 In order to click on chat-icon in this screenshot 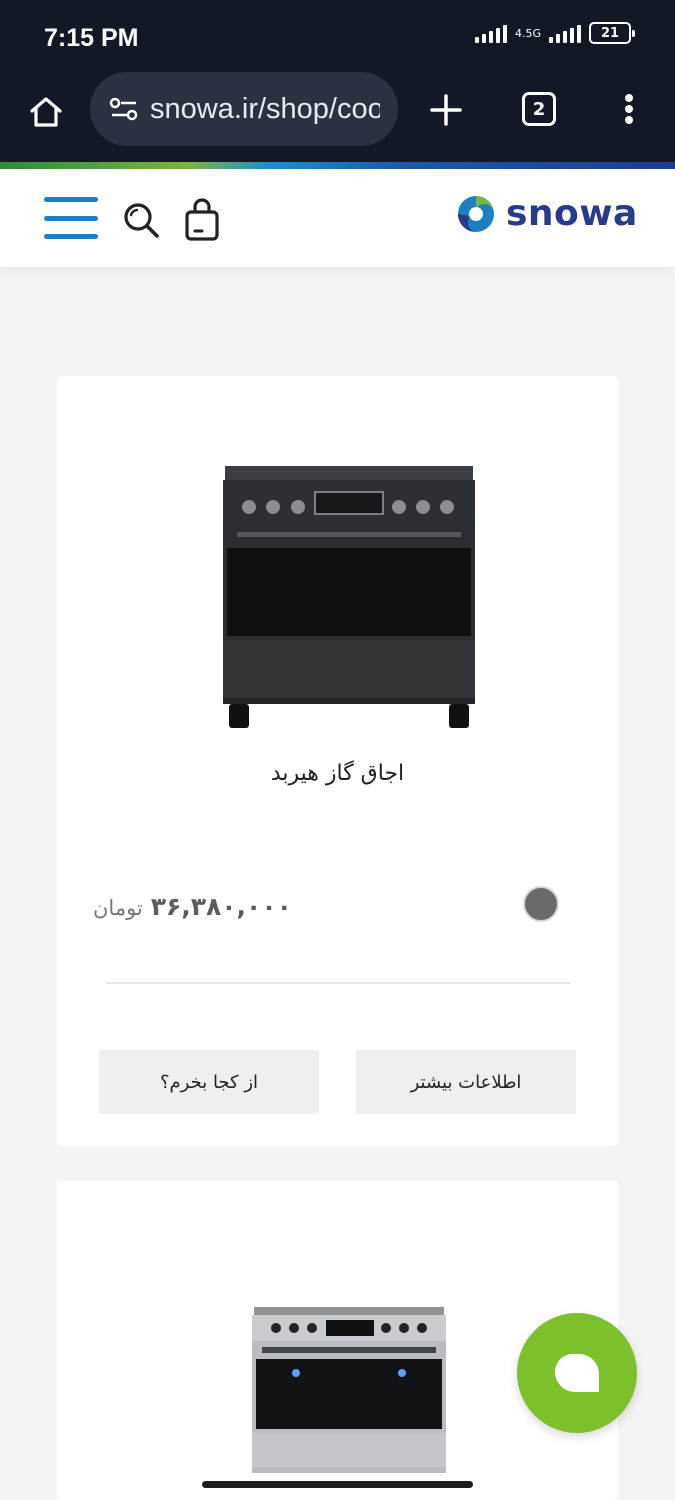, I will do `click(576, 1372)`.